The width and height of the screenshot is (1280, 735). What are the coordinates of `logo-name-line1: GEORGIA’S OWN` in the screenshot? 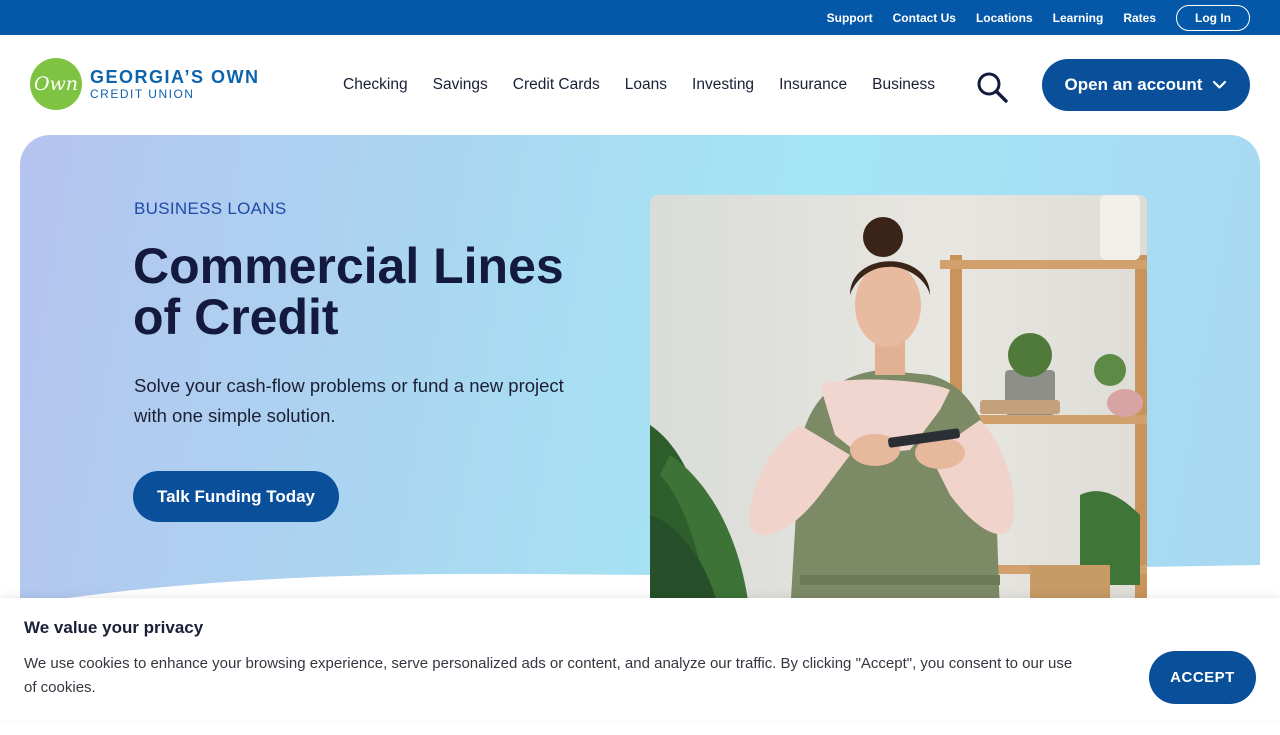 It's located at (175, 77).